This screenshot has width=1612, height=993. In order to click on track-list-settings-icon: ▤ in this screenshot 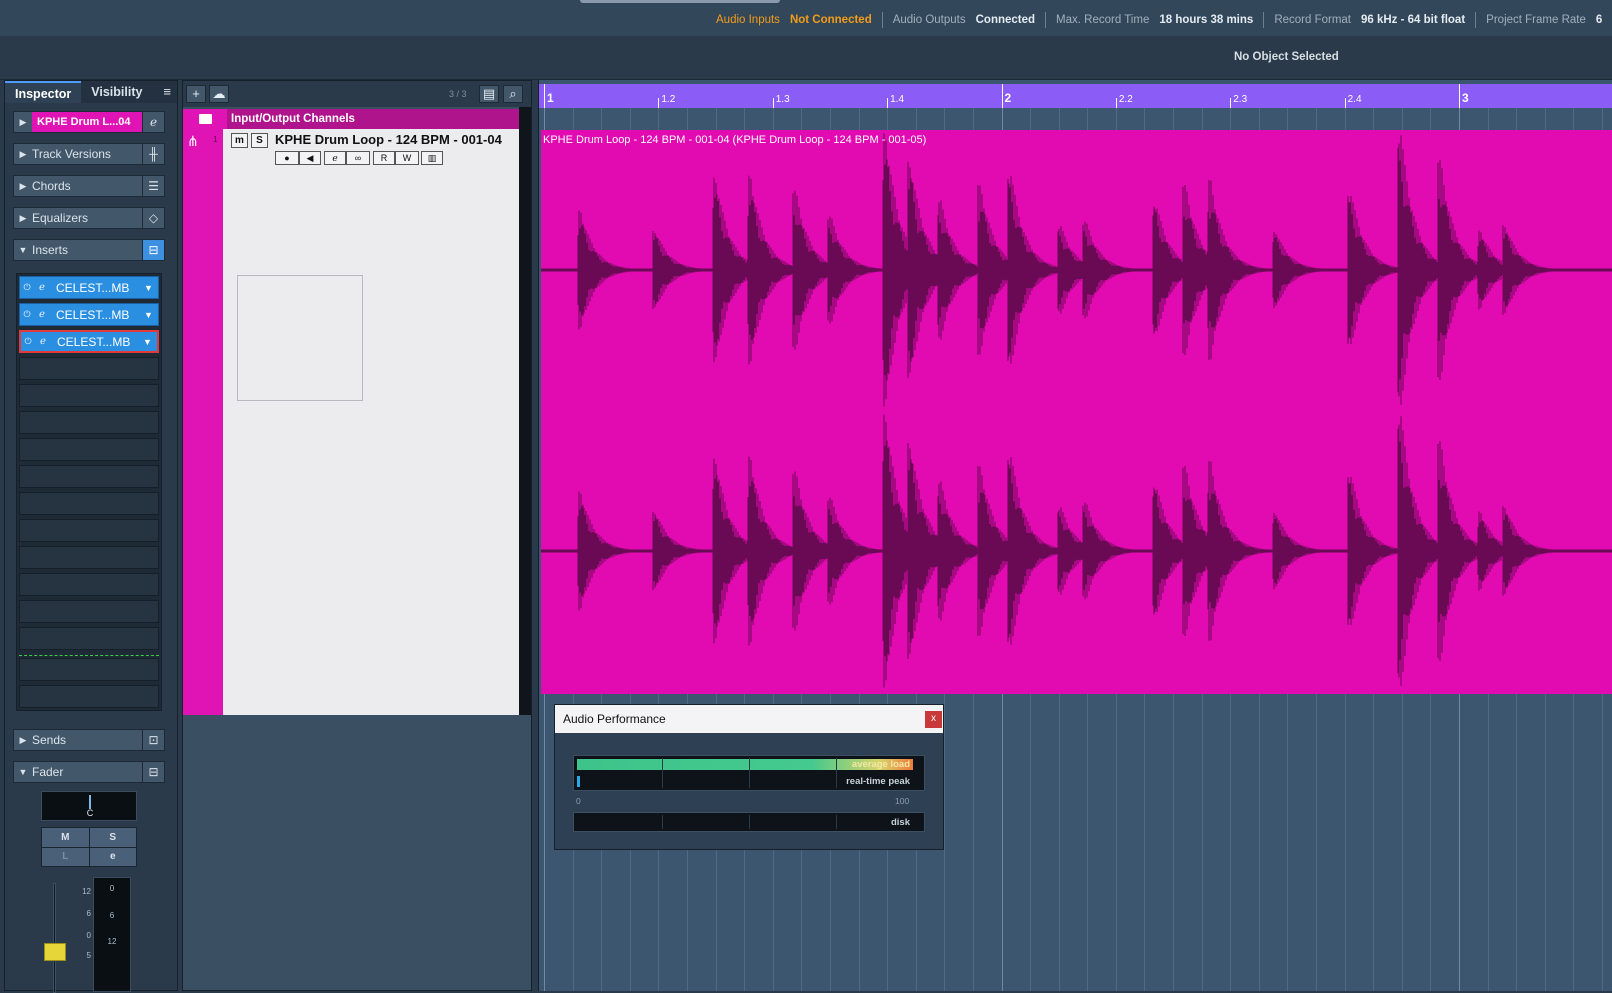, I will do `click(489, 94)`.